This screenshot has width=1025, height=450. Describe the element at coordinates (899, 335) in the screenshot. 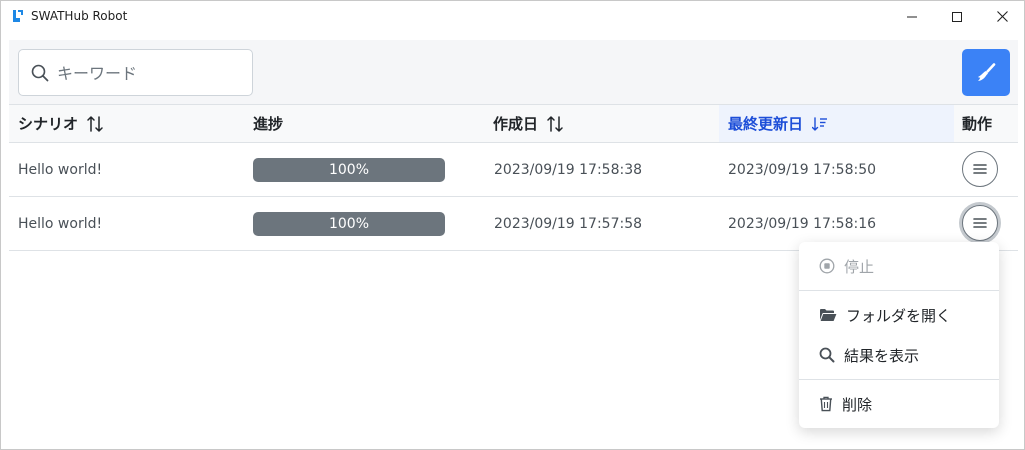

I see `row-action-menu: 停止 フォルダを開く 結果を表示 削除` at that location.